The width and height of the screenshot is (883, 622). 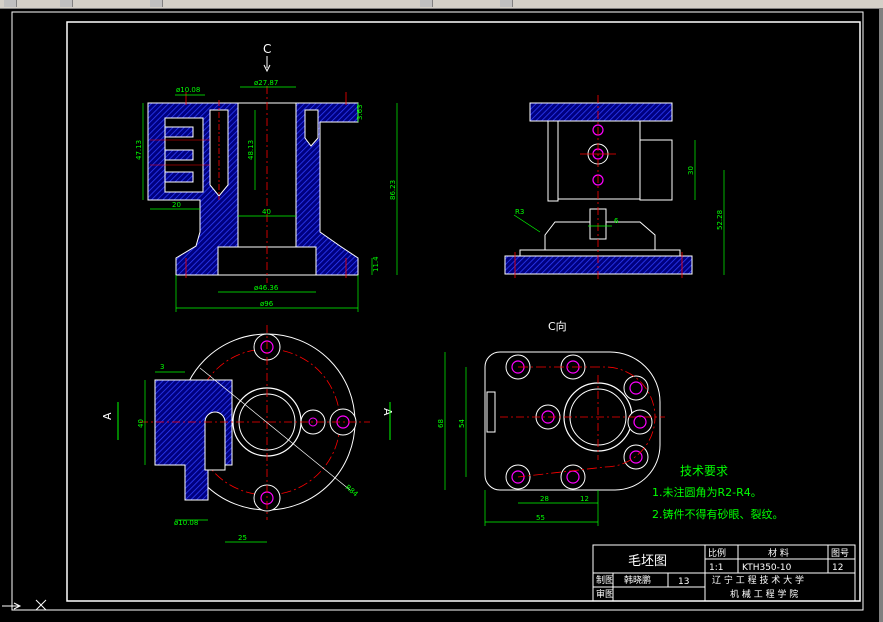 What do you see at coordinates (247, 434) in the screenshot?
I see `section-a-view: 40 3 R84 ø10.08 25 A A` at bounding box center [247, 434].